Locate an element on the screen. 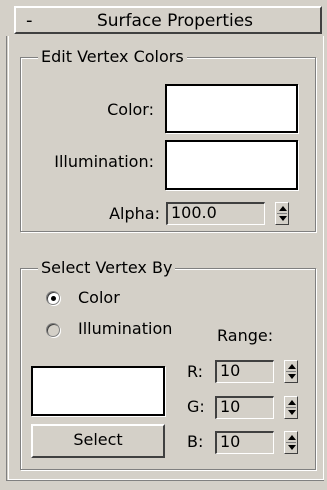 Image resolution: width=327 pixels, height=490 pixels. g-label: G: is located at coordinates (196, 406).